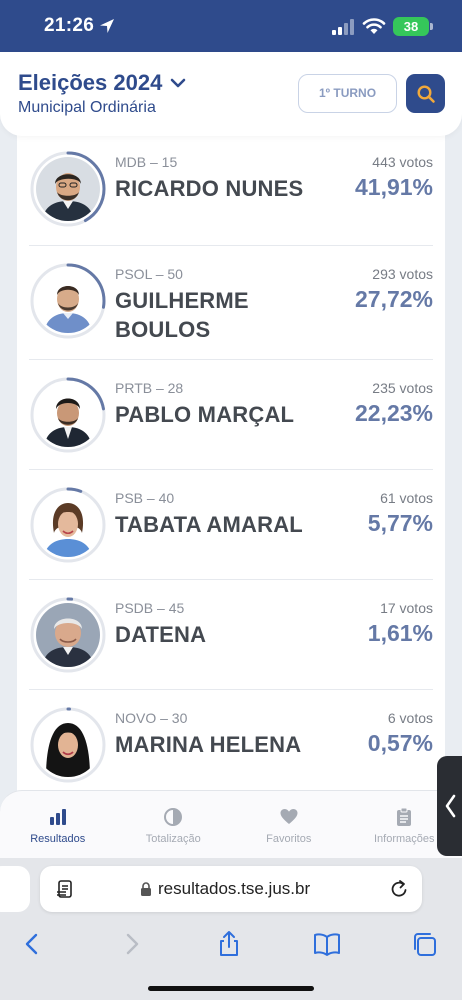 This screenshot has height=1000, width=462. I want to click on tab-totalizacao: Totalização, so click(173, 832).